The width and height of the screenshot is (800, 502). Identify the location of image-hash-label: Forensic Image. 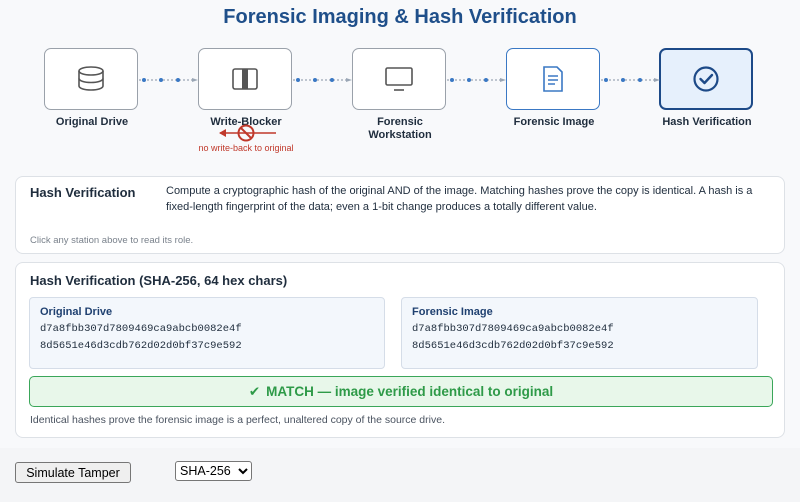
(452, 312).